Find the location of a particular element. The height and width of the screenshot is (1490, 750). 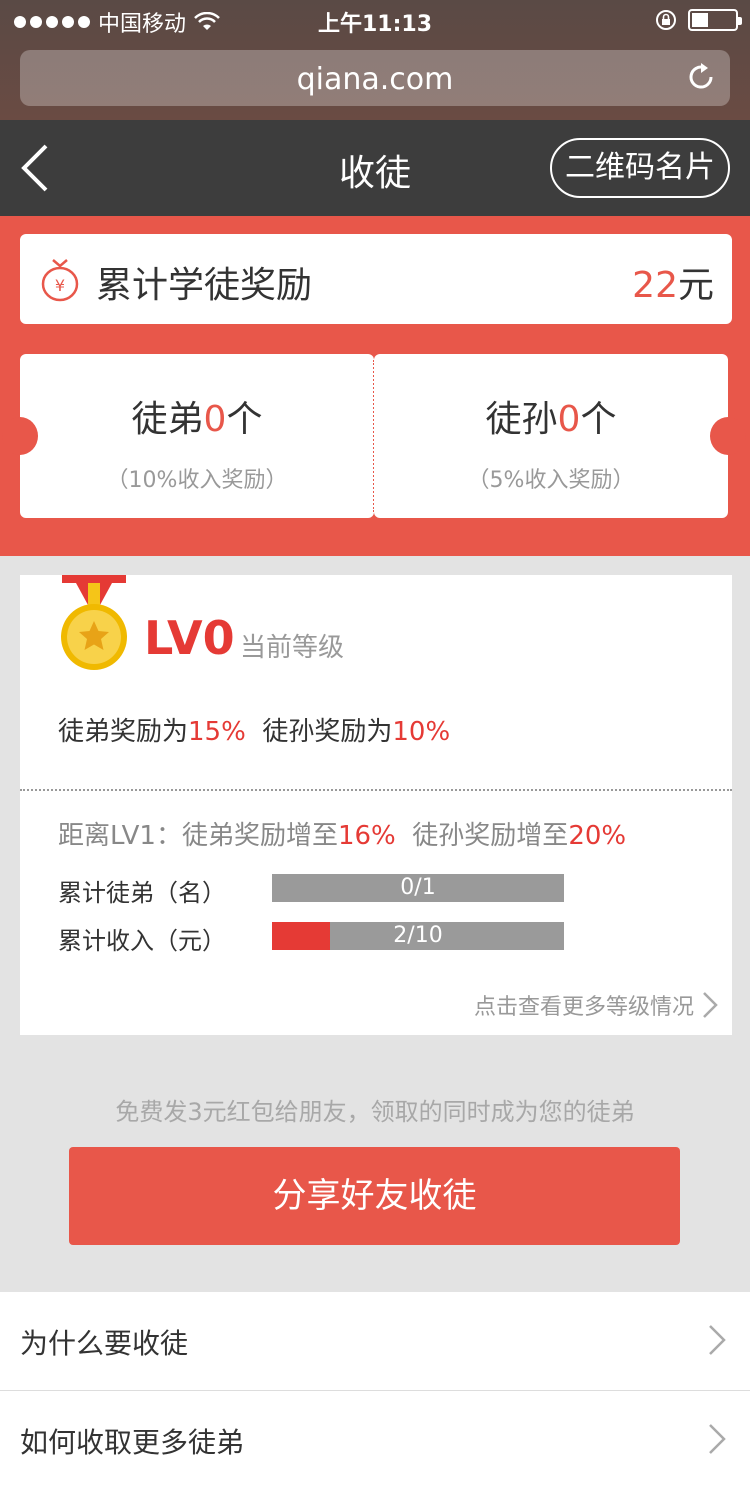

disciple-ticket: 徒弟0个 （10%收入奖励） is located at coordinates (188, 436).